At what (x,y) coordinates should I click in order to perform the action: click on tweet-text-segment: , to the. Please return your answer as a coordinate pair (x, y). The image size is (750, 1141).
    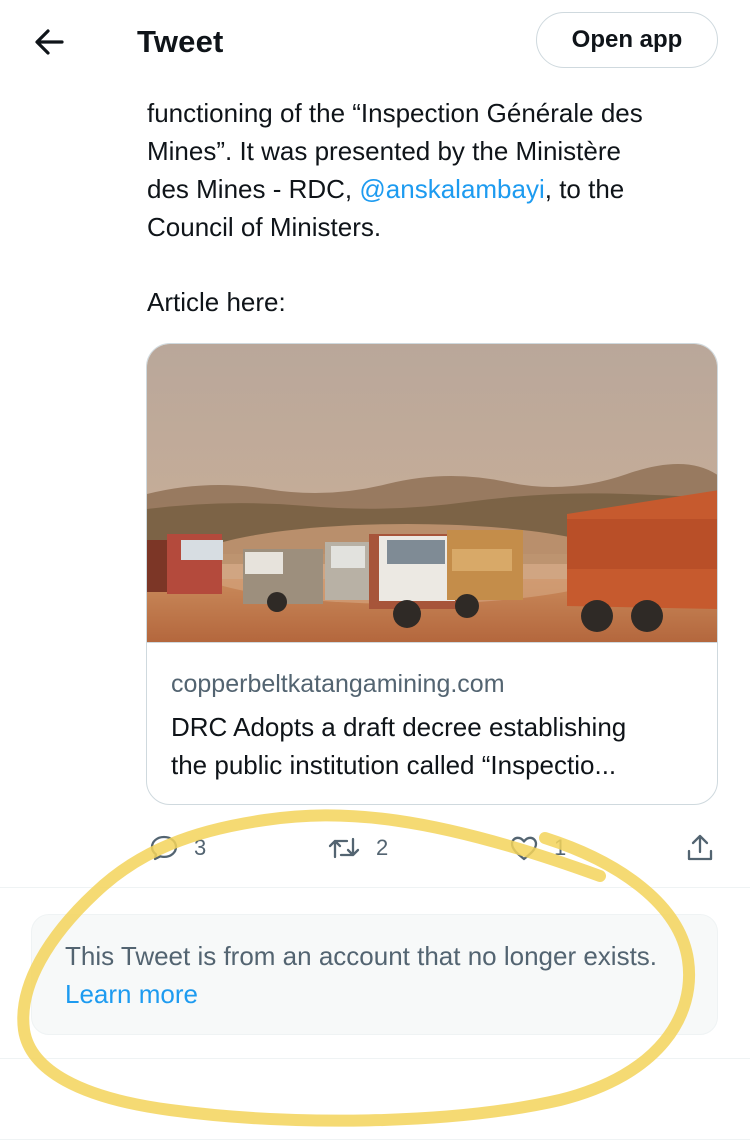
    Looking at the image, I should click on (584, 189).